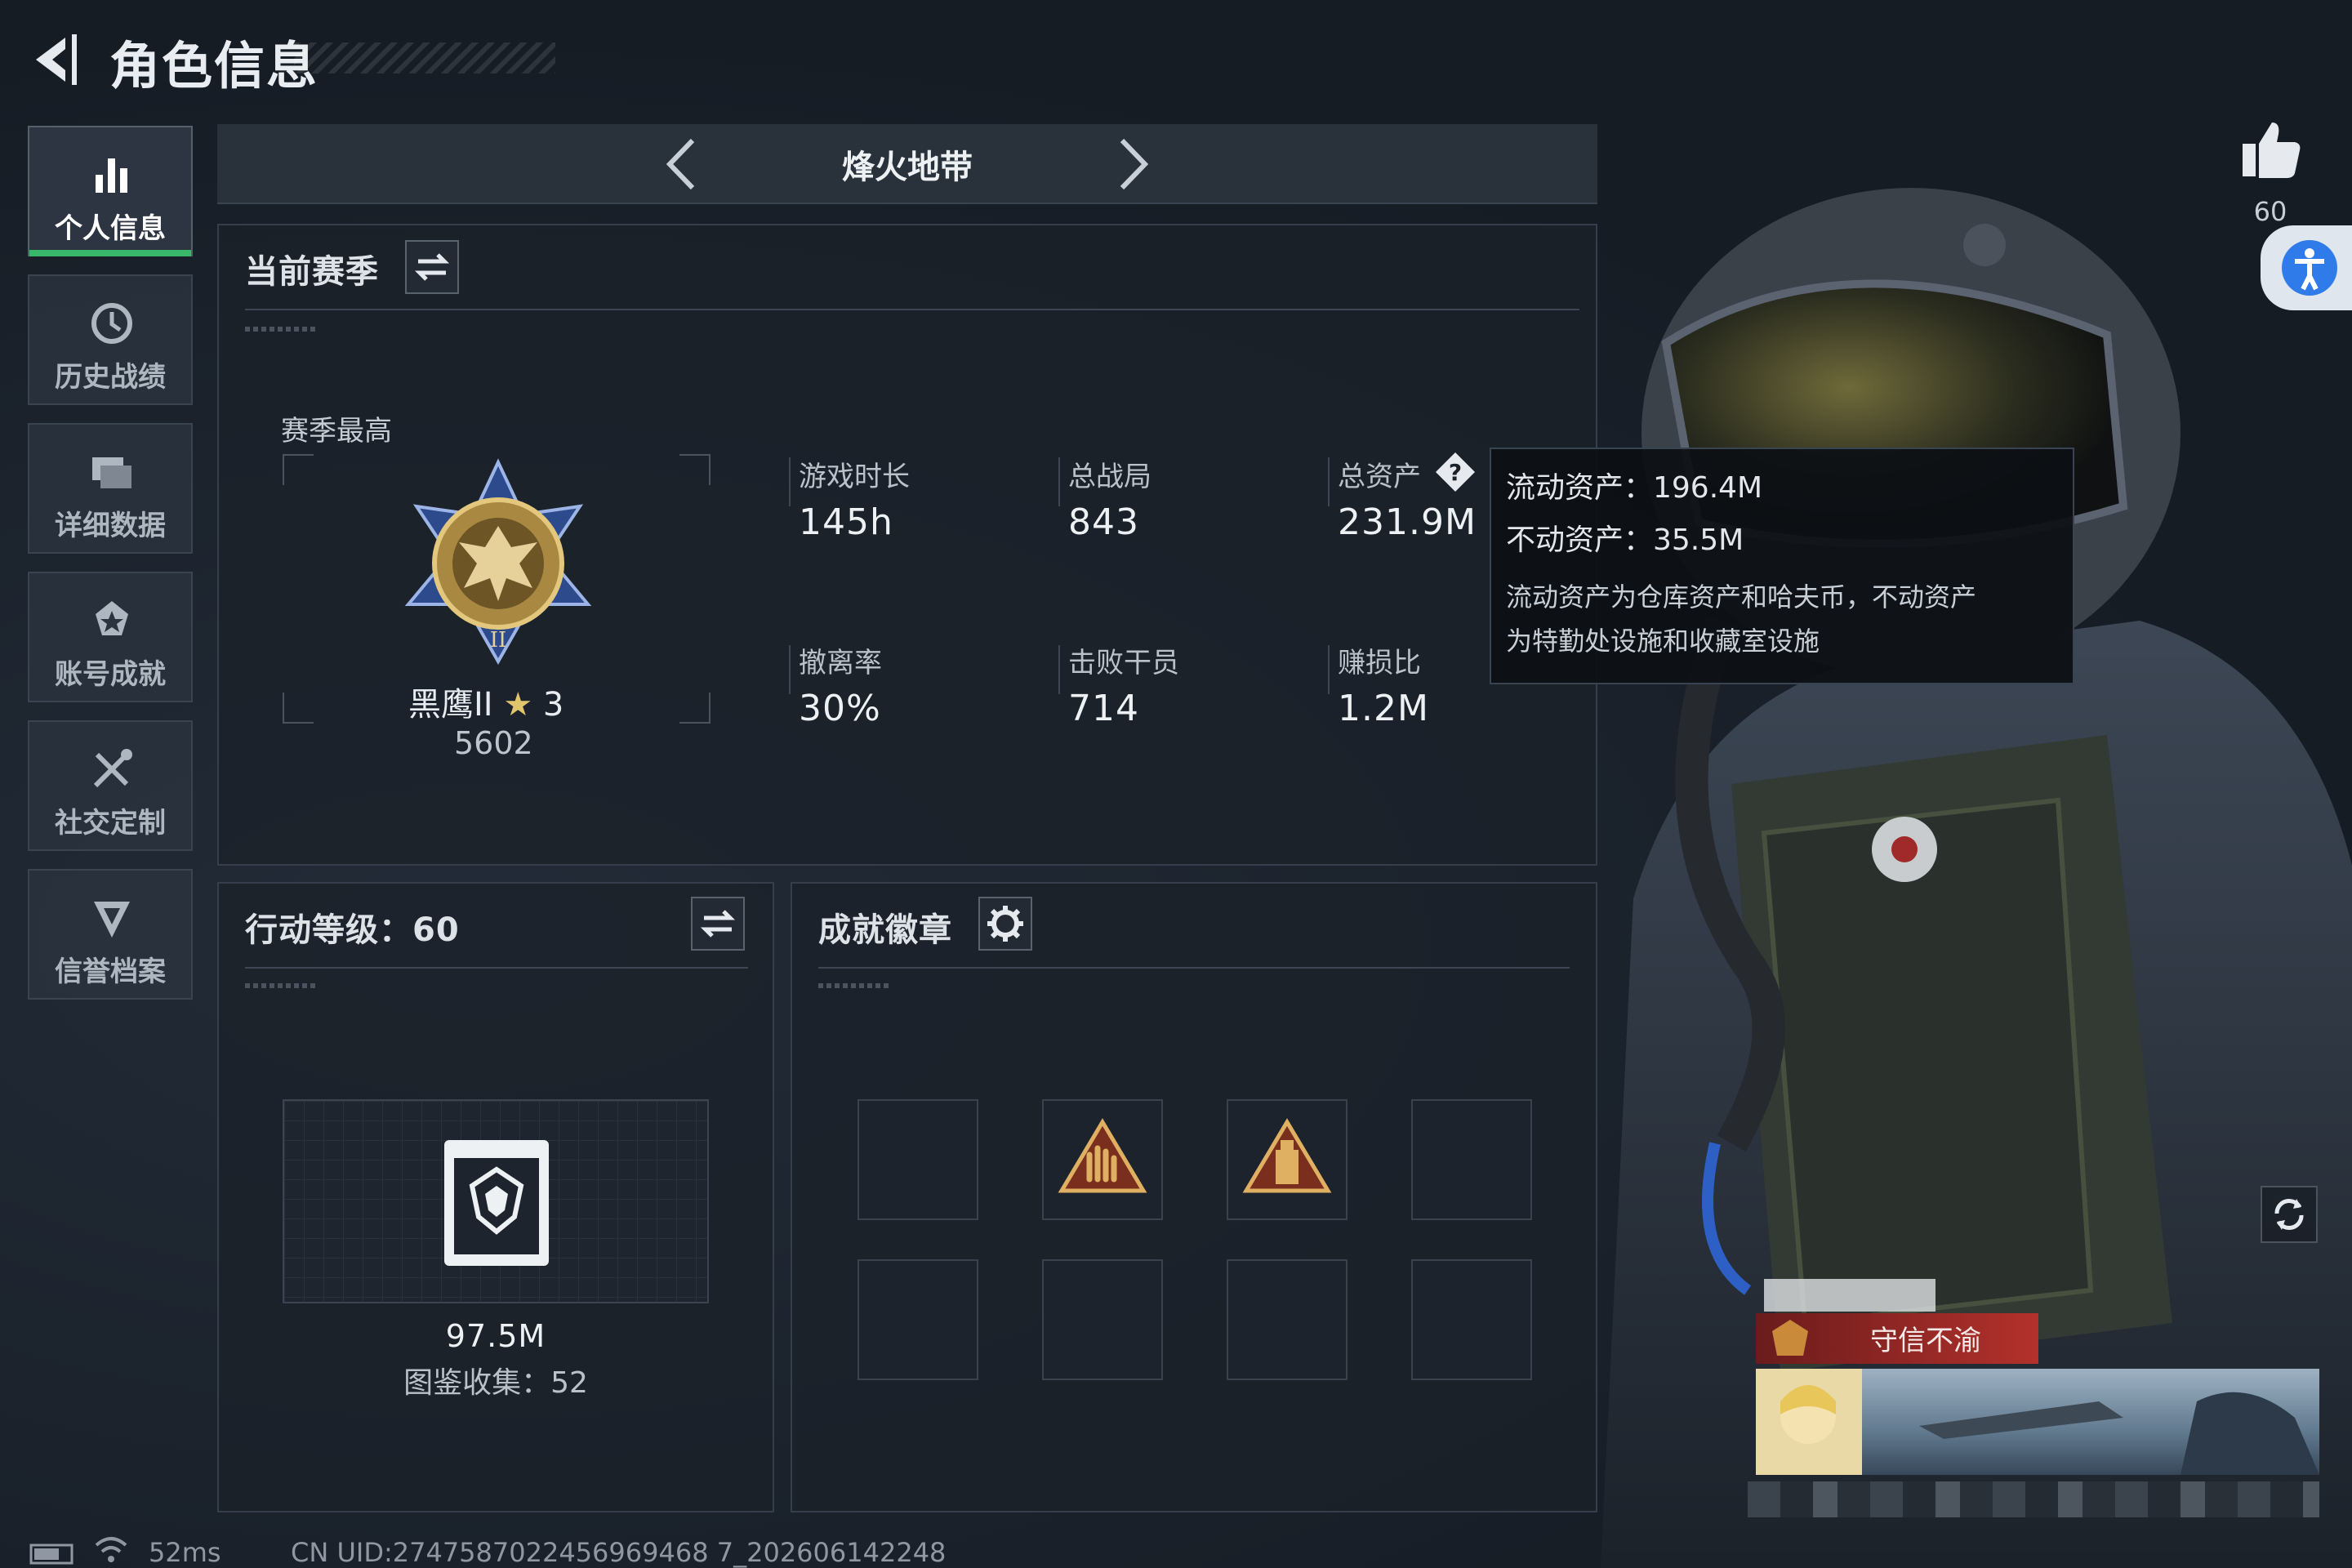 The height and width of the screenshot is (1568, 2352). What do you see at coordinates (2309, 268) in the screenshot?
I see `accessibility-icon` at bounding box center [2309, 268].